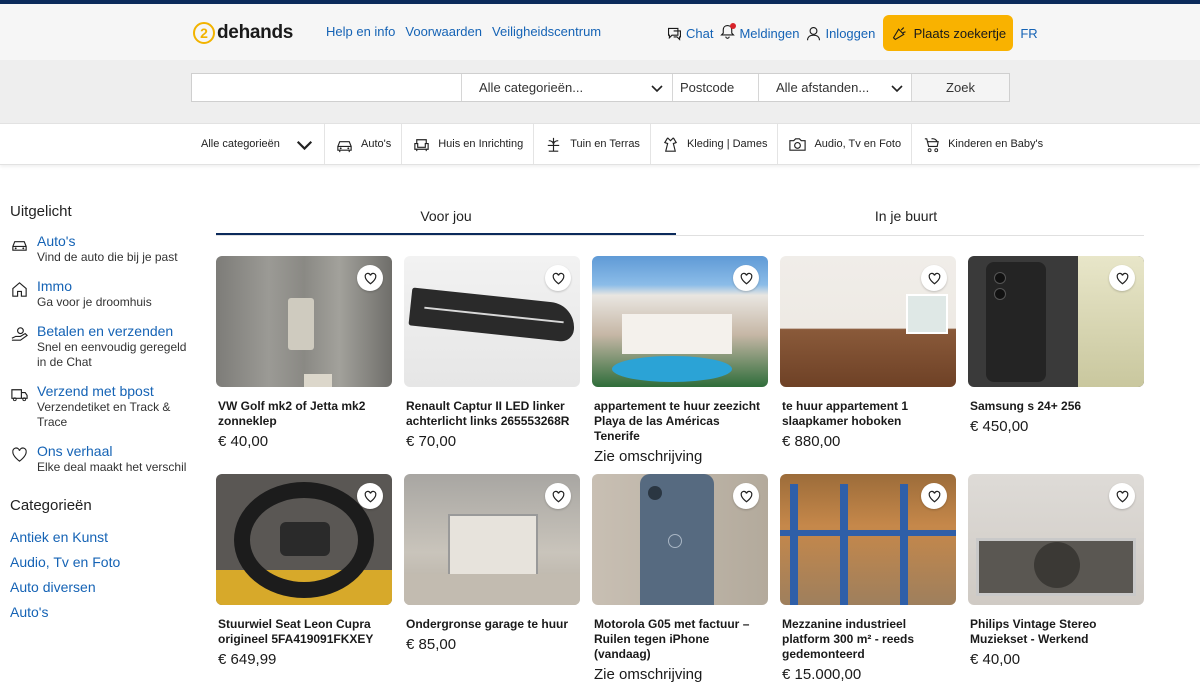  What do you see at coordinates (899, 33) in the screenshot?
I see `megaphone-icon` at bounding box center [899, 33].